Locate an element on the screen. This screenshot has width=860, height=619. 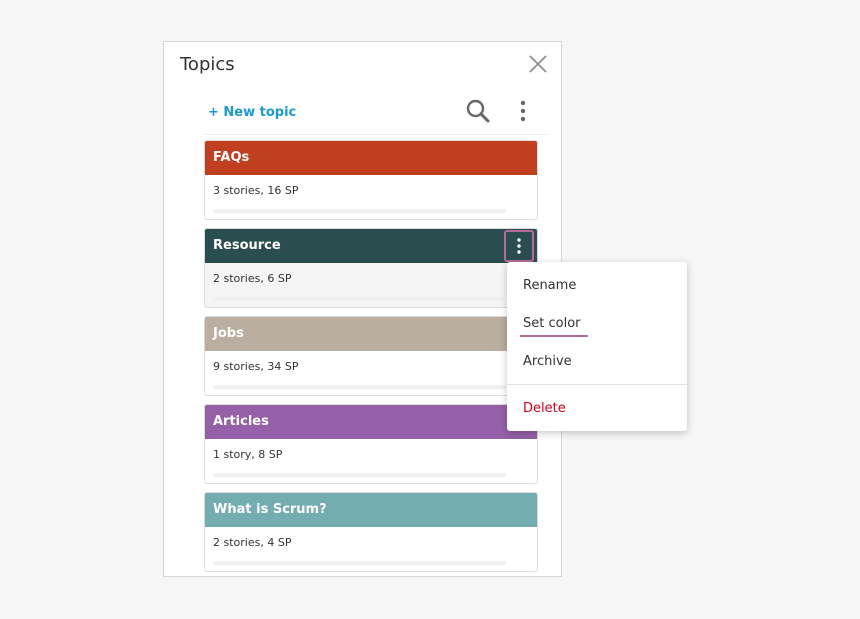
topic-options-button is located at coordinates (519, 246).